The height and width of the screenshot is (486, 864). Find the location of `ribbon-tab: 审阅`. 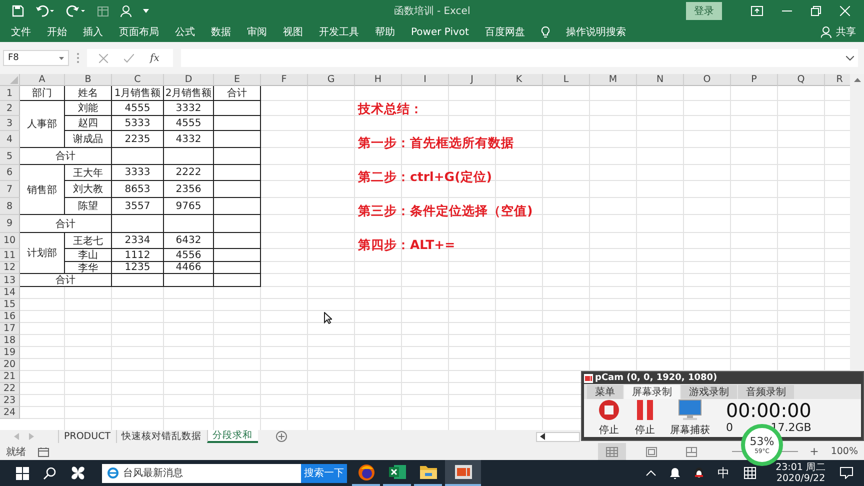

ribbon-tab: 审阅 is located at coordinates (257, 32).